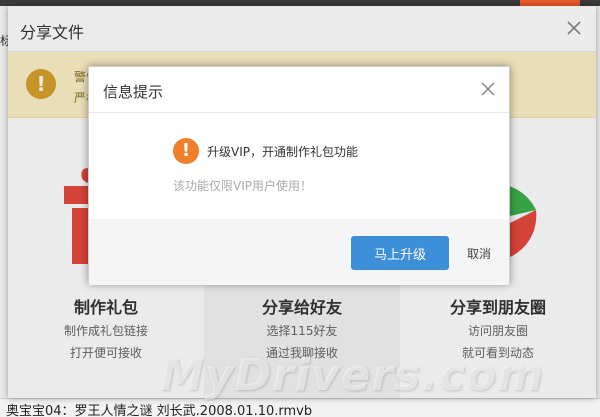 Image resolution: width=600 pixels, height=417 pixels. I want to click on info-message: 升级VIP，开通制作礼包功能, so click(282, 152).